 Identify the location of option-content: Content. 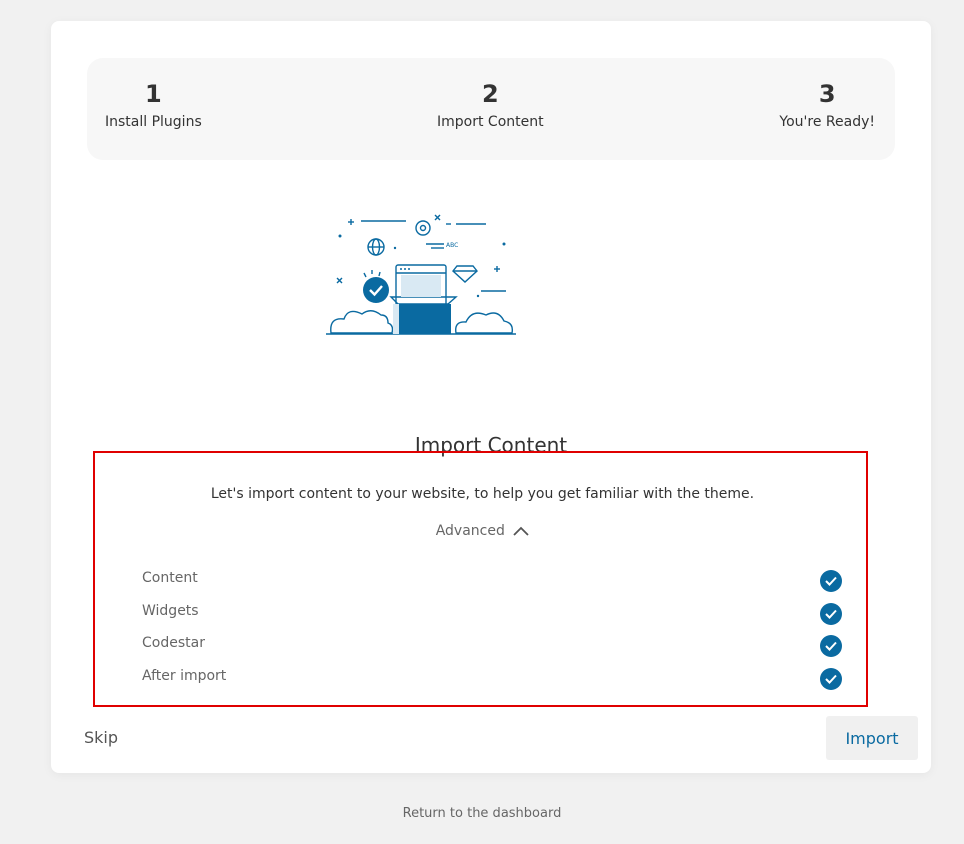
(492, 581).